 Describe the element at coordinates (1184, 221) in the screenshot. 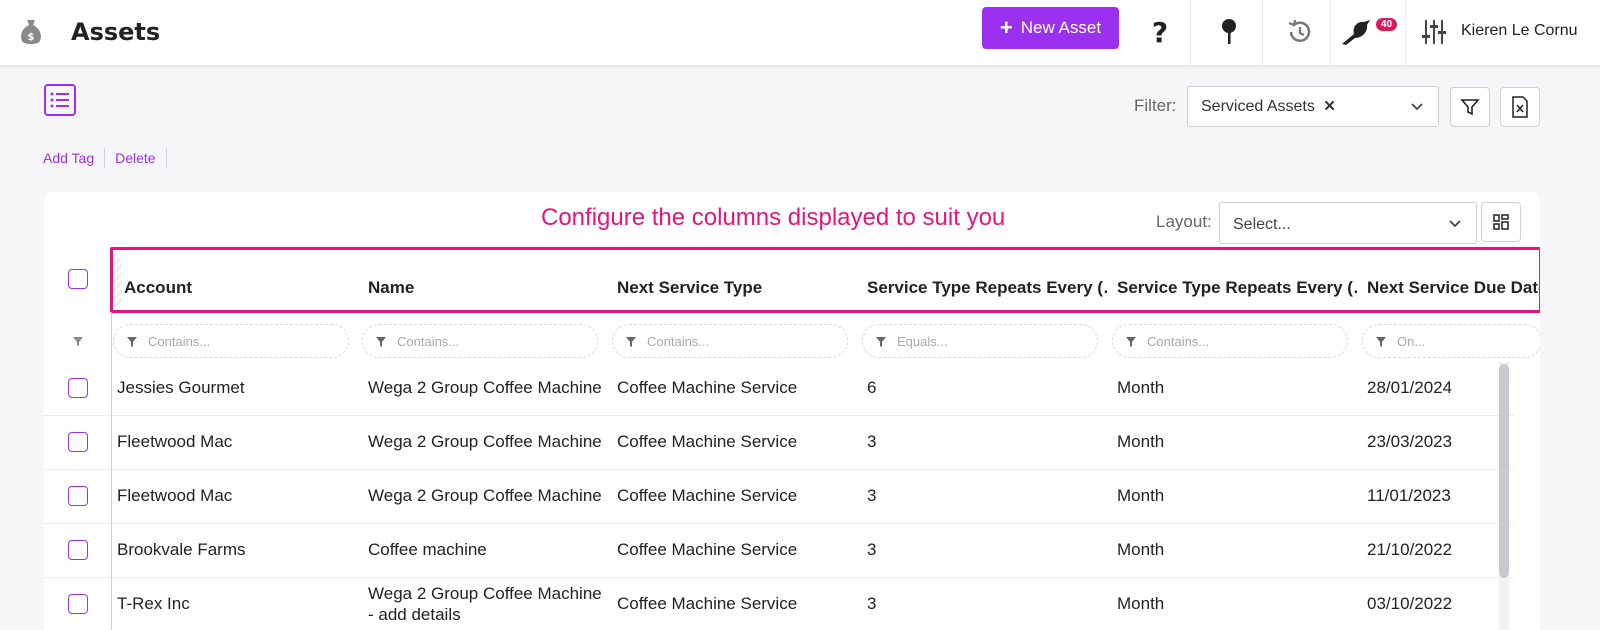

I see `layout-label: Layout:` at that location.